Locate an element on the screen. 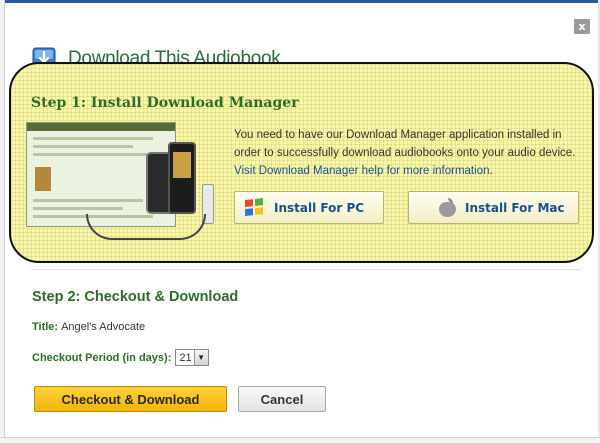 This screenshot has width=600, height=443. cancel-button: Cancel is located at coordinates (282, 399).